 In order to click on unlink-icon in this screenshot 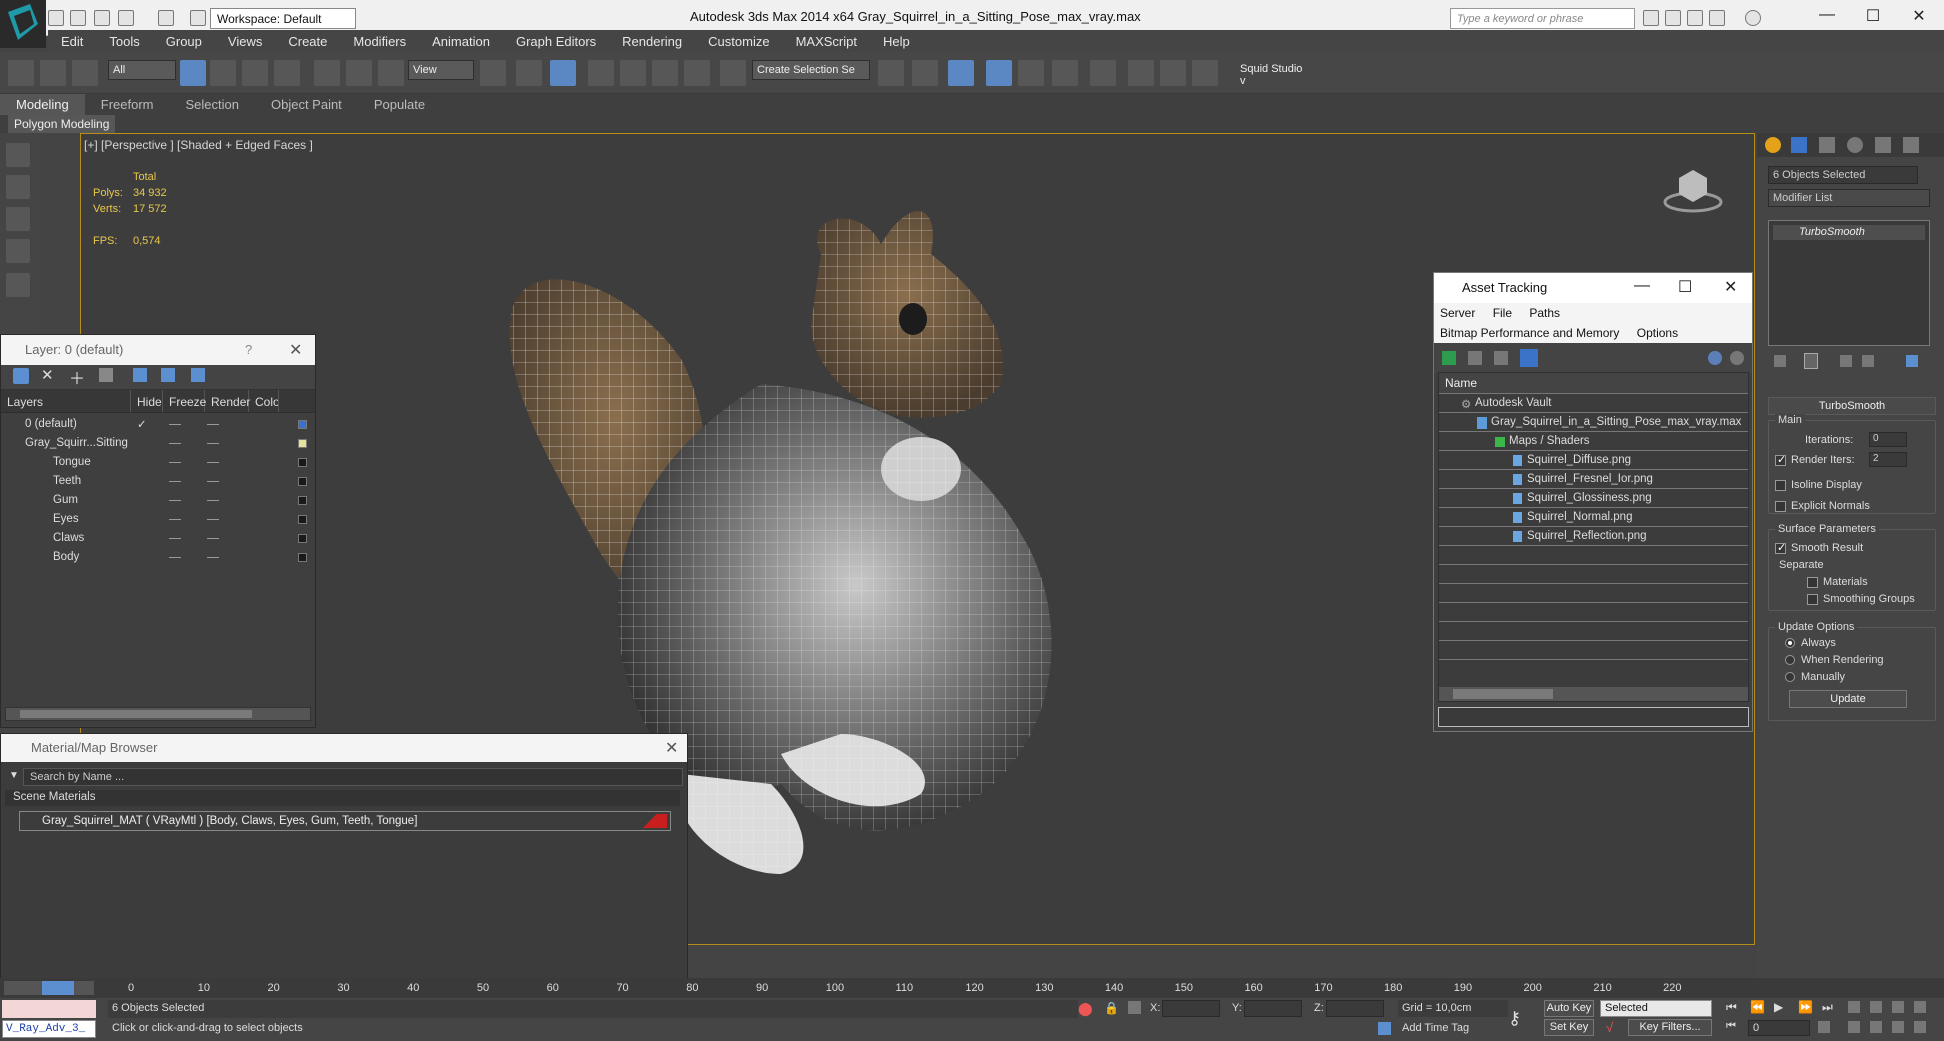, I will do `click(53, 73)`.